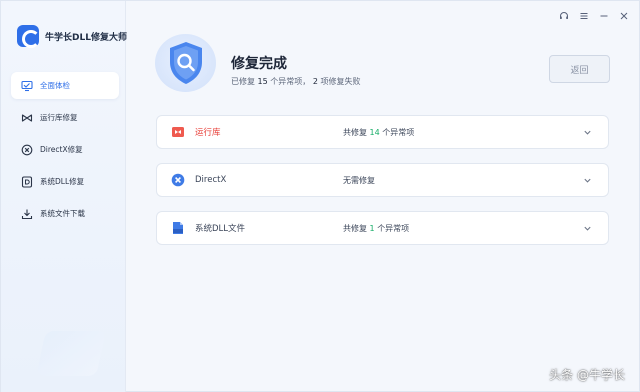 The width and height of the screenshot is (640, 392). Describe the element at coordinates (27, 181) in the screenshot. I see `dll-file-icon` at that location.